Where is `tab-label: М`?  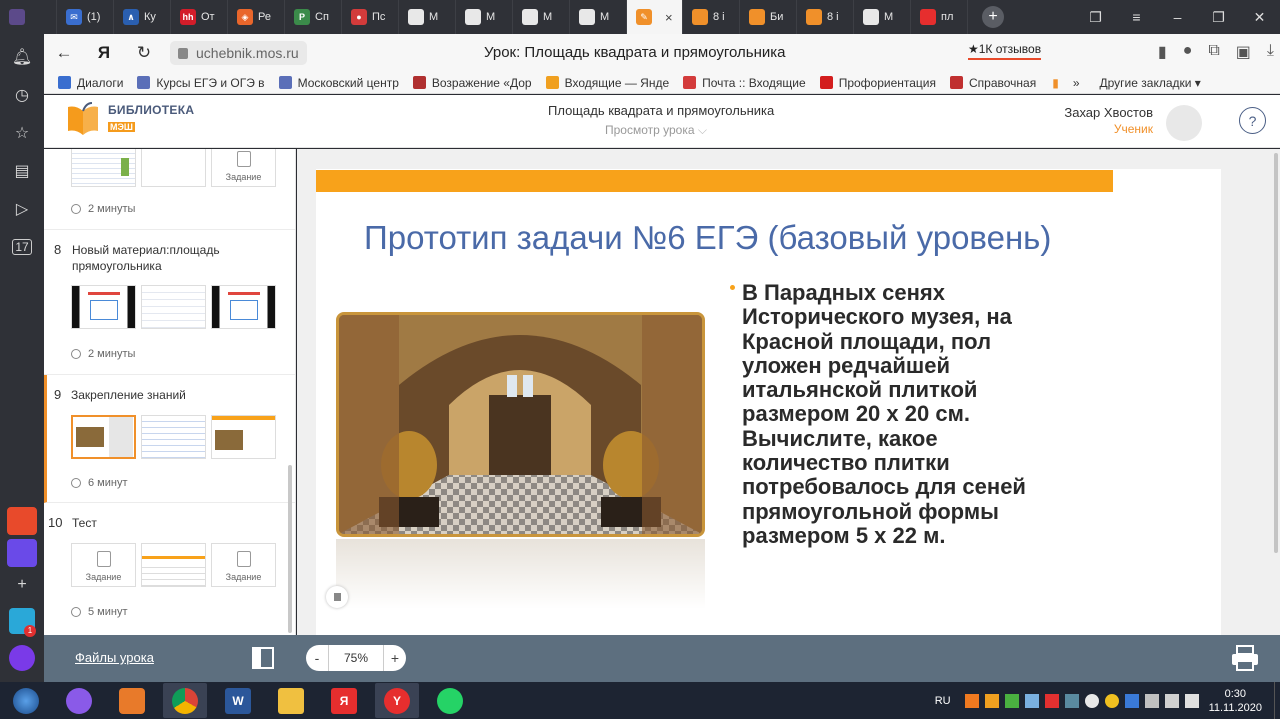
tab-label: М is located at coordinates (548, 17).